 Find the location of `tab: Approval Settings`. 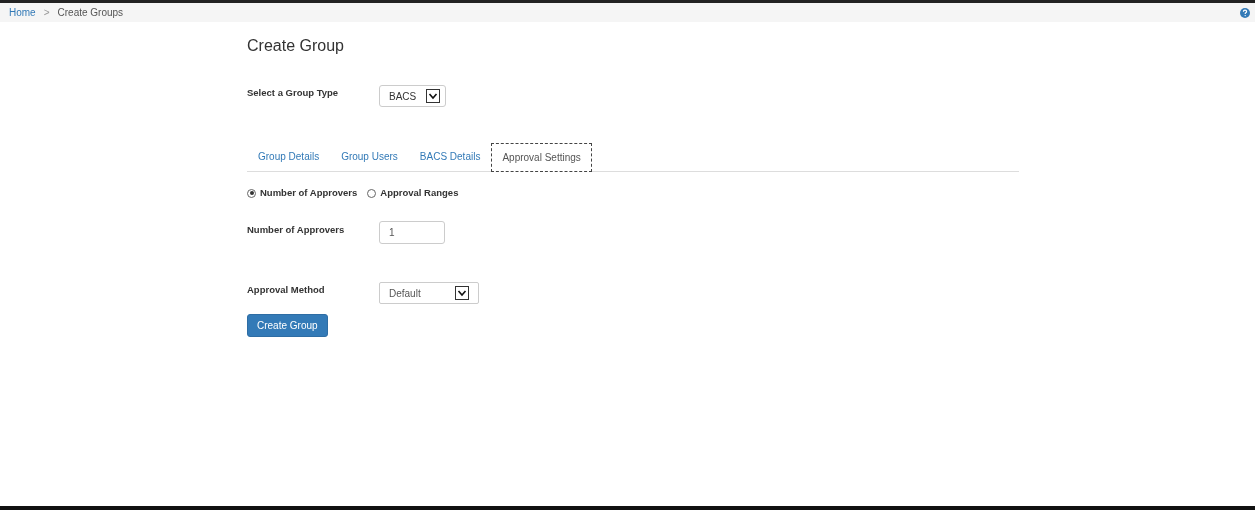

tab: Approval Settings is located at coordinates (541, 157).